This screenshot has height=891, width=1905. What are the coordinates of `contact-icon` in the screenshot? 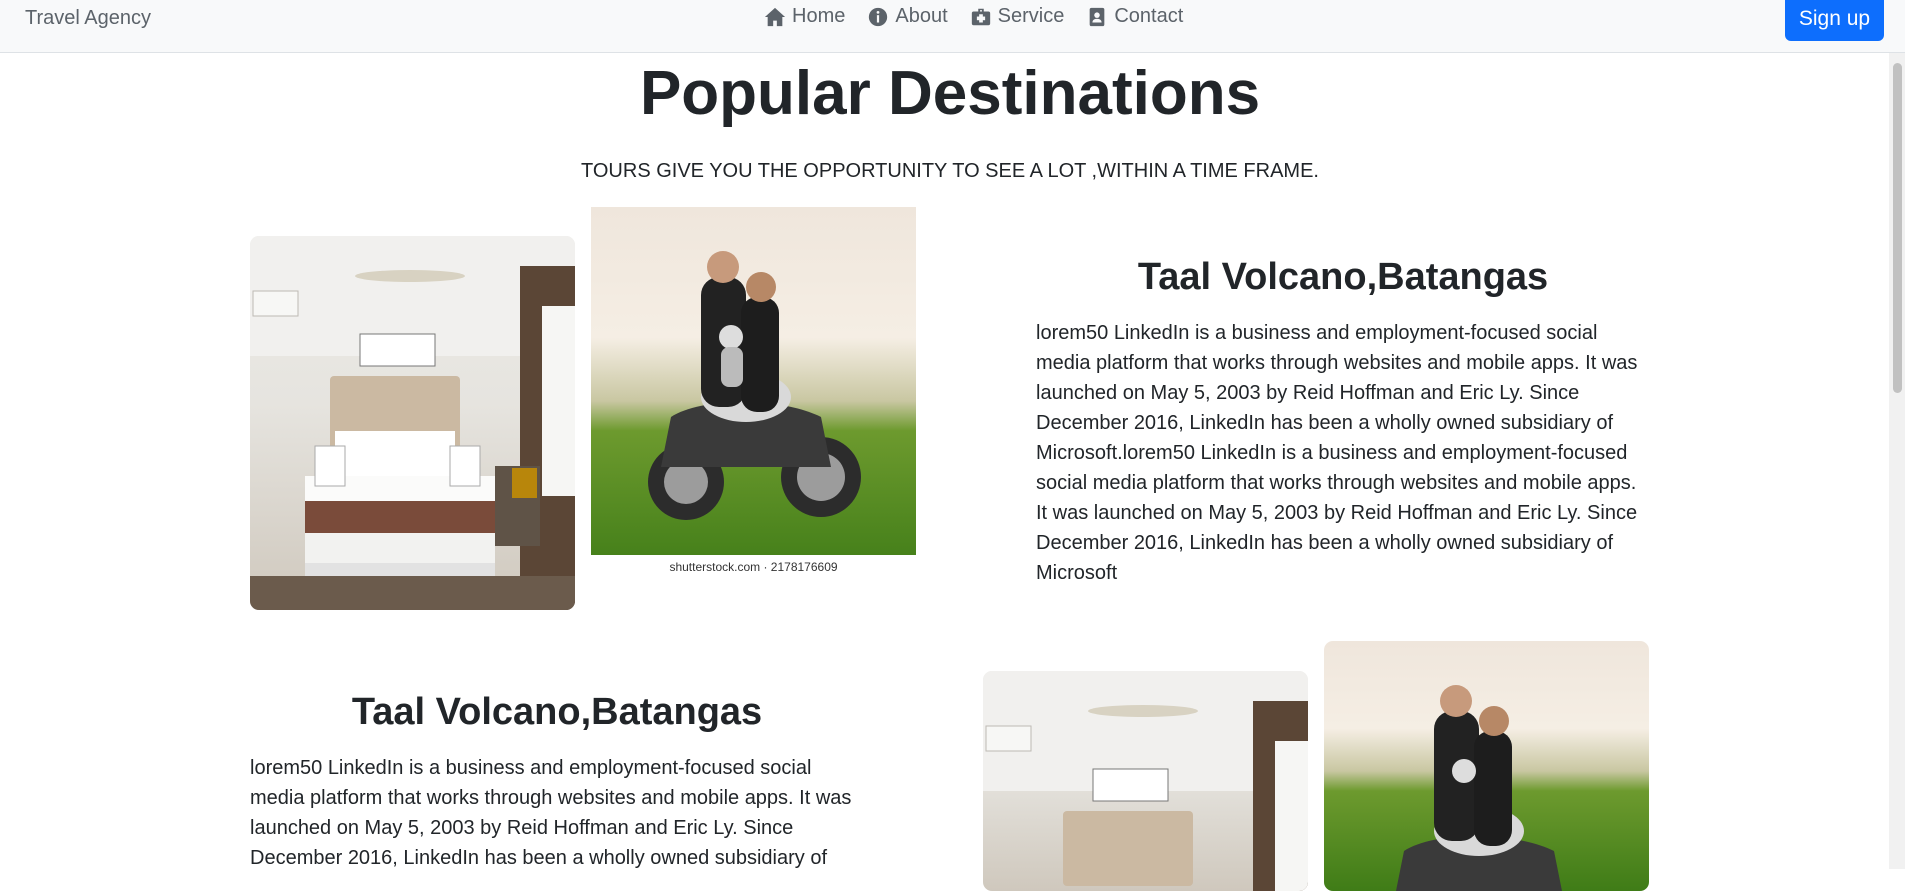 It's located at (1097, 16).